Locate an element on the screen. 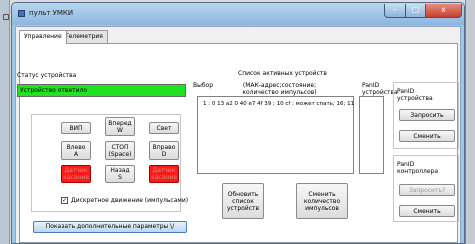 The height and width of the screenshot is (244, 475). right-button-label: Вправо is located at coordinates (164, 147).